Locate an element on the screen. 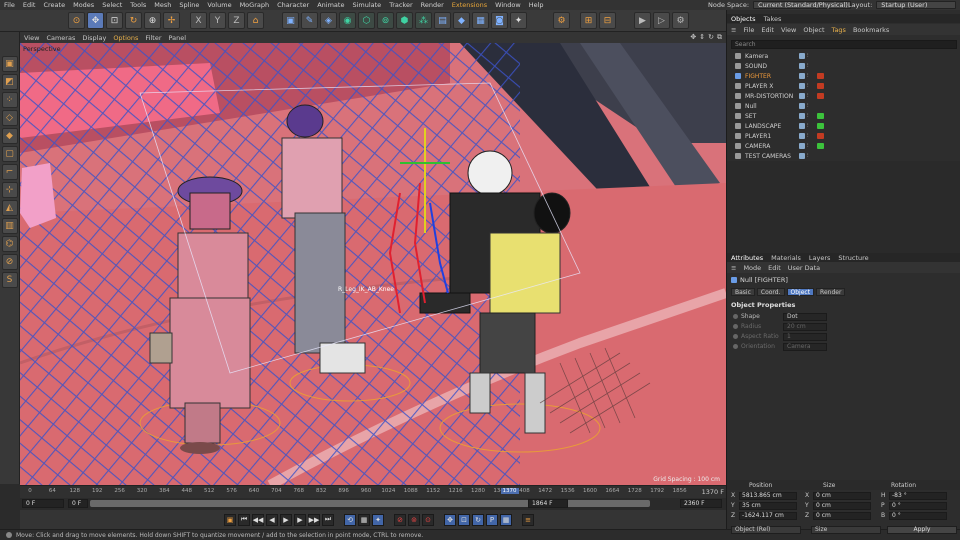 Image resolution: width=960 pixels, height=540 pixels. cube-object-icon: ▣ is located at coordinates (290, 20).